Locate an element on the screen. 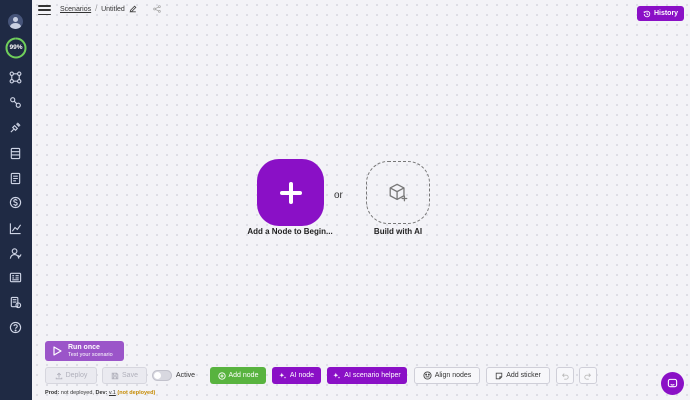 The image size is (690, 400). plus-icon is located at coordinates (290, 192).